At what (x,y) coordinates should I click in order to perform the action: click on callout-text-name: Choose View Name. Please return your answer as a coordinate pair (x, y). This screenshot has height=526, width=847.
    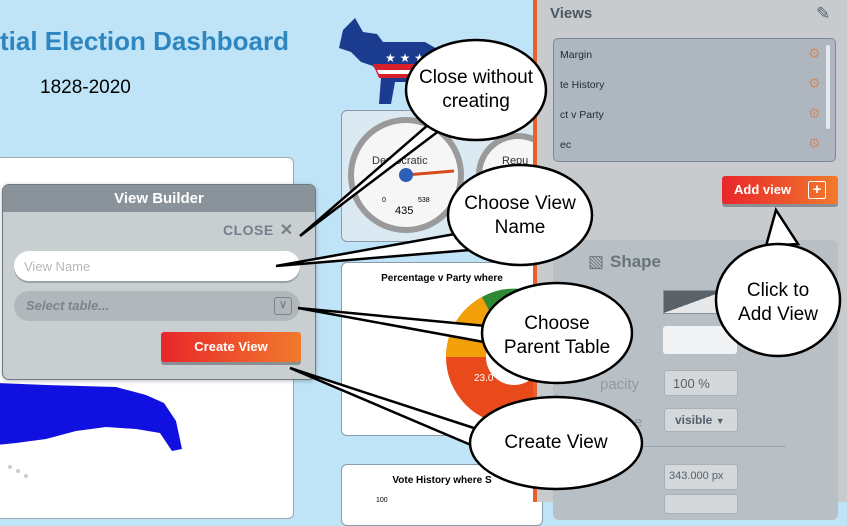
    Looking at the image, I should click on (520, 215).